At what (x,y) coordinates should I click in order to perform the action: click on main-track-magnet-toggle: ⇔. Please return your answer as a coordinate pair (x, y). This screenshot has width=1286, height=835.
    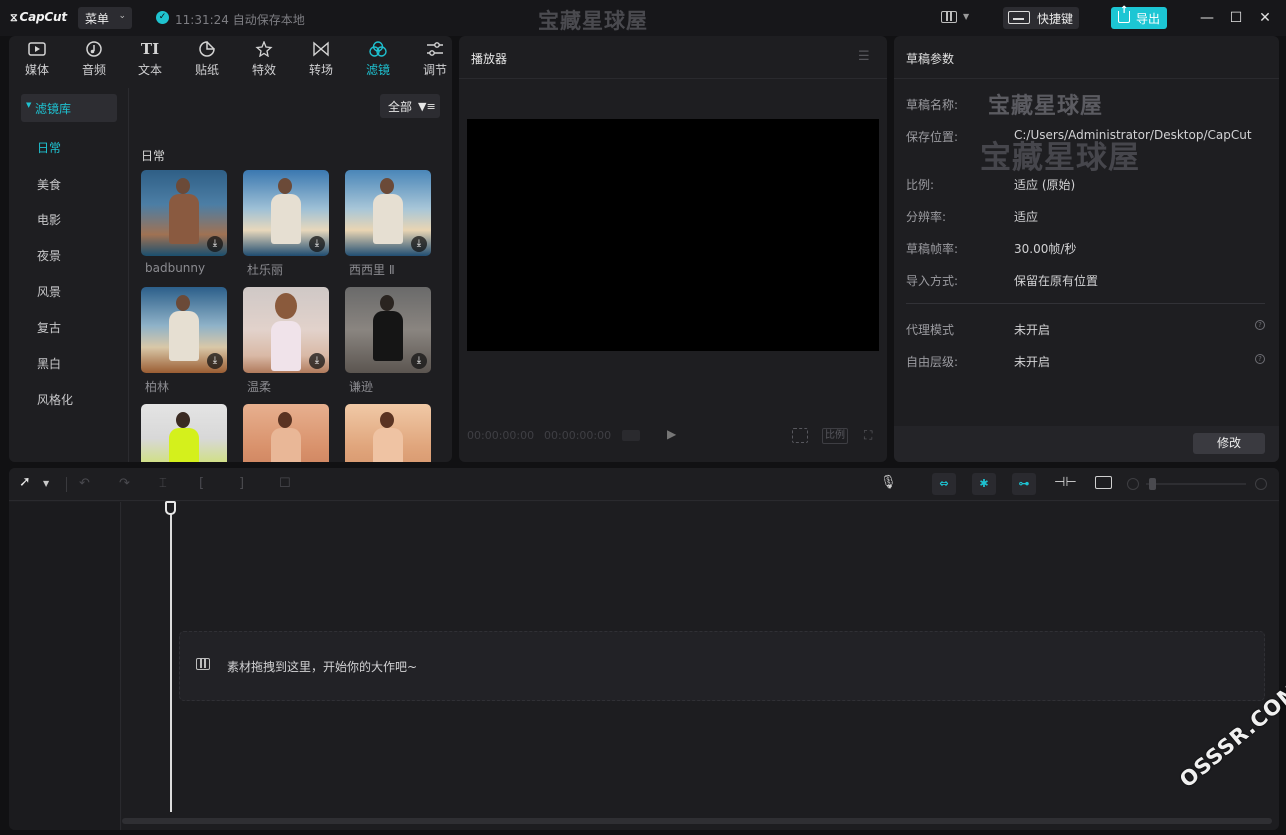
    Looking at the image, I should click on (944, 484).